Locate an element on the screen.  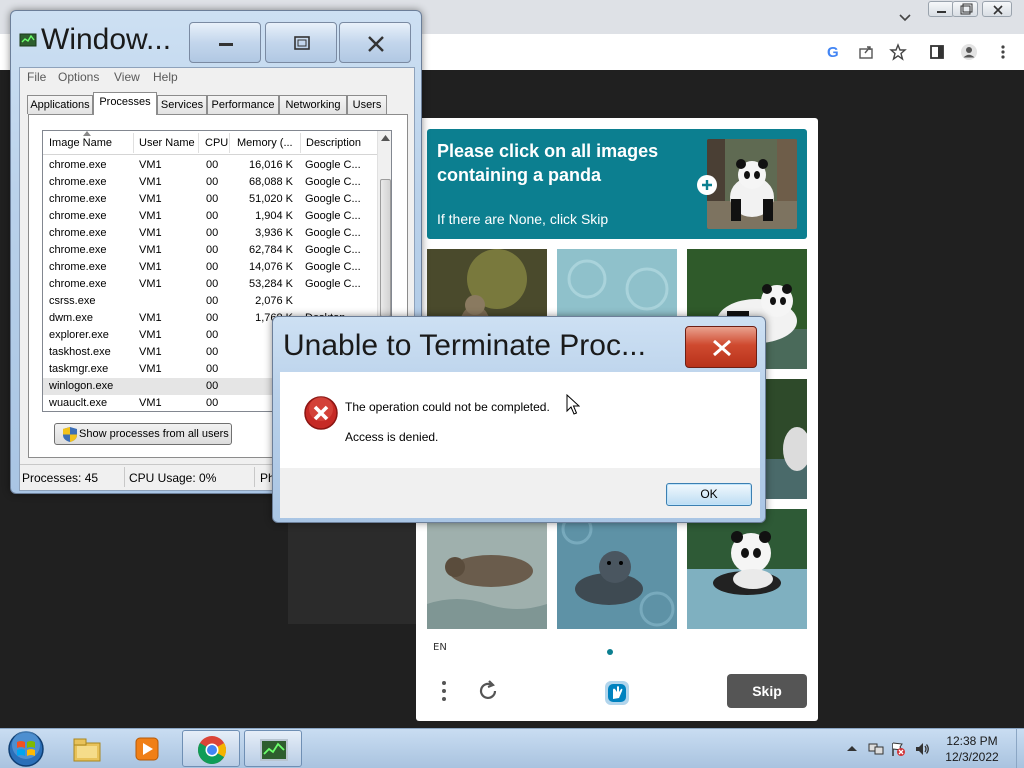
captcha-skip-hint: If there are None, click Skip is located at coordinates (523, 219).